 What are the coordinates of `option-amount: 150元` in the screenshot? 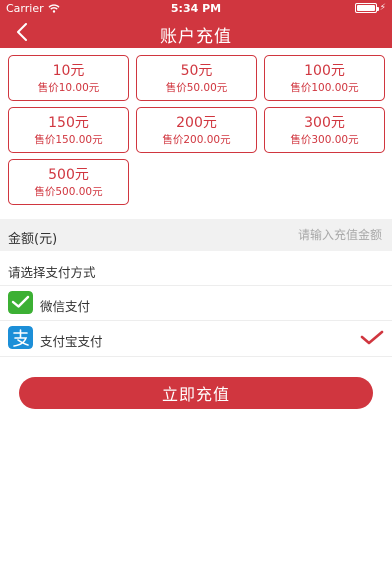 It's located at (68, 123).